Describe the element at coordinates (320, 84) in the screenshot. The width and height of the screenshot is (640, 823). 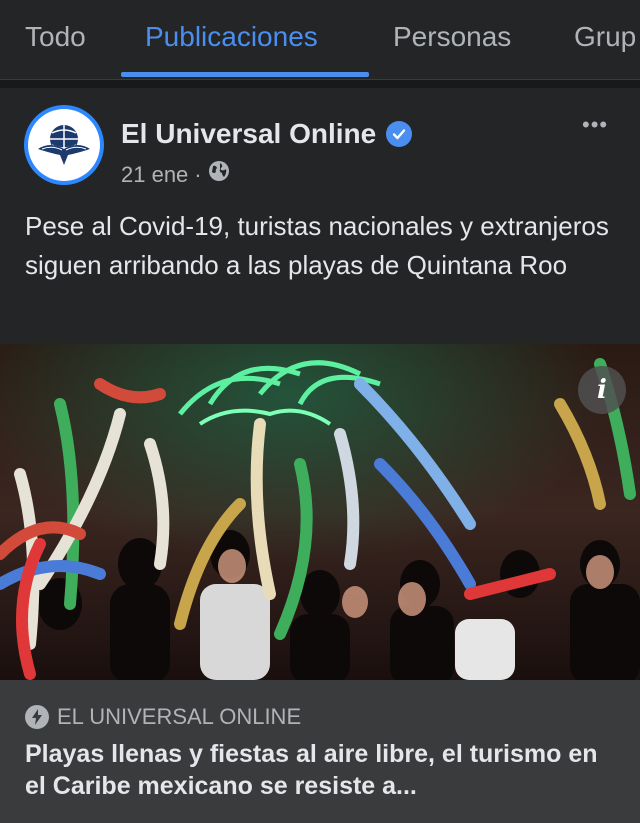
I see `section-divider` at that location.